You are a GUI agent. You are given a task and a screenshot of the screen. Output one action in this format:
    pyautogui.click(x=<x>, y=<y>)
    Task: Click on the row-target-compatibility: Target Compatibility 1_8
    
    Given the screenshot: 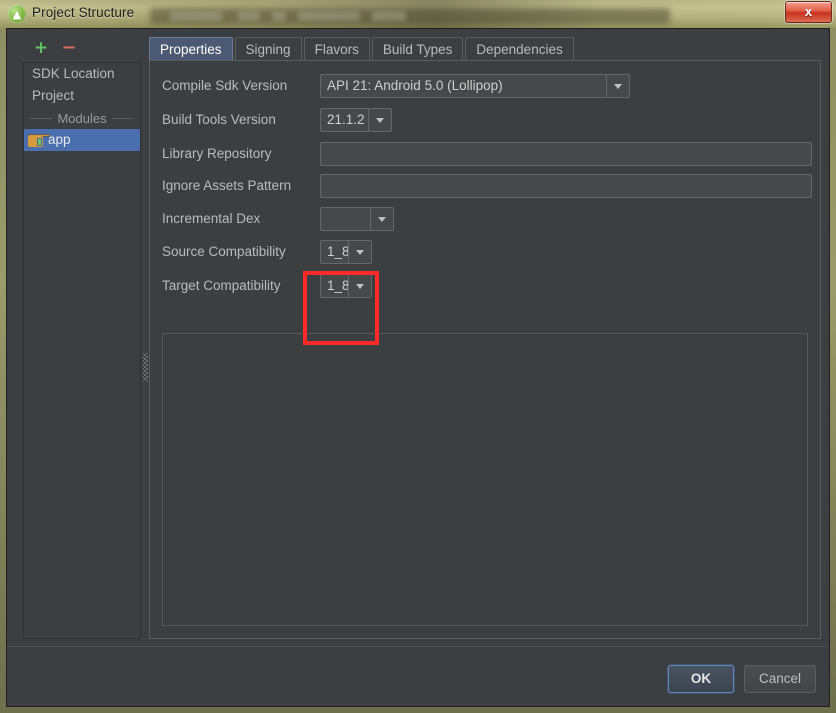 What is the action you would take?
    pyautogui.click(x=485, y=286)
    